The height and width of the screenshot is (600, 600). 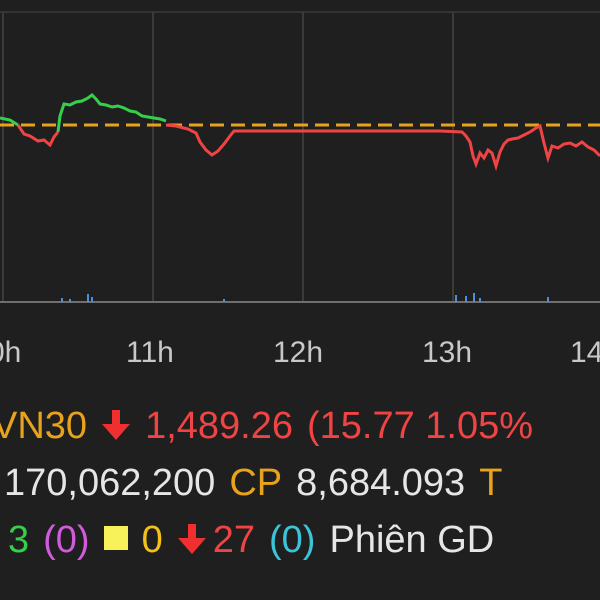 What do you see at coordinates (19, 540) in the screenshot?
I see `advancing-count: 3` at bounding box center [19, 540].